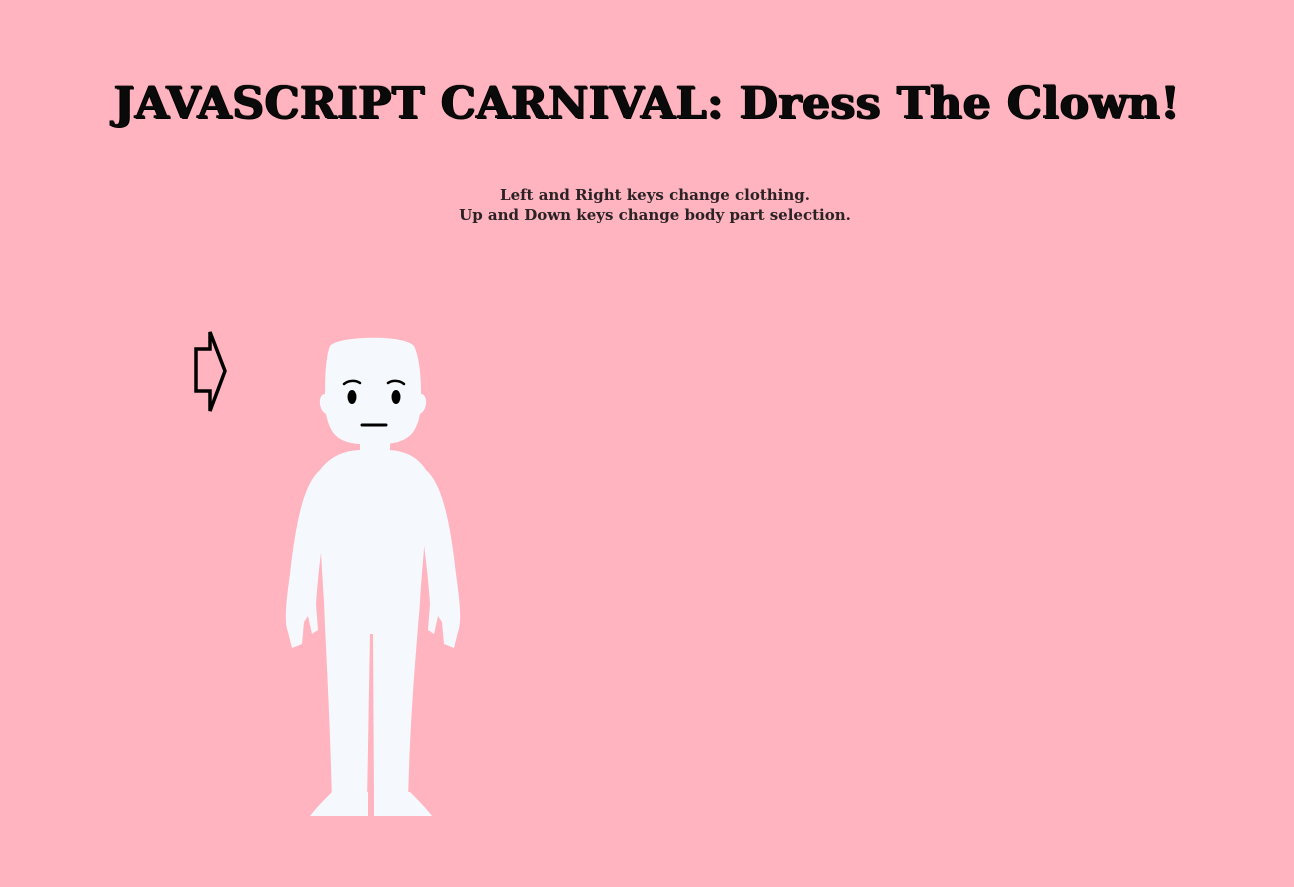  What do you see at coordinates (305, 559) in the screenshot?
I see `clown-left-arm` at bounding box center [305, 559].